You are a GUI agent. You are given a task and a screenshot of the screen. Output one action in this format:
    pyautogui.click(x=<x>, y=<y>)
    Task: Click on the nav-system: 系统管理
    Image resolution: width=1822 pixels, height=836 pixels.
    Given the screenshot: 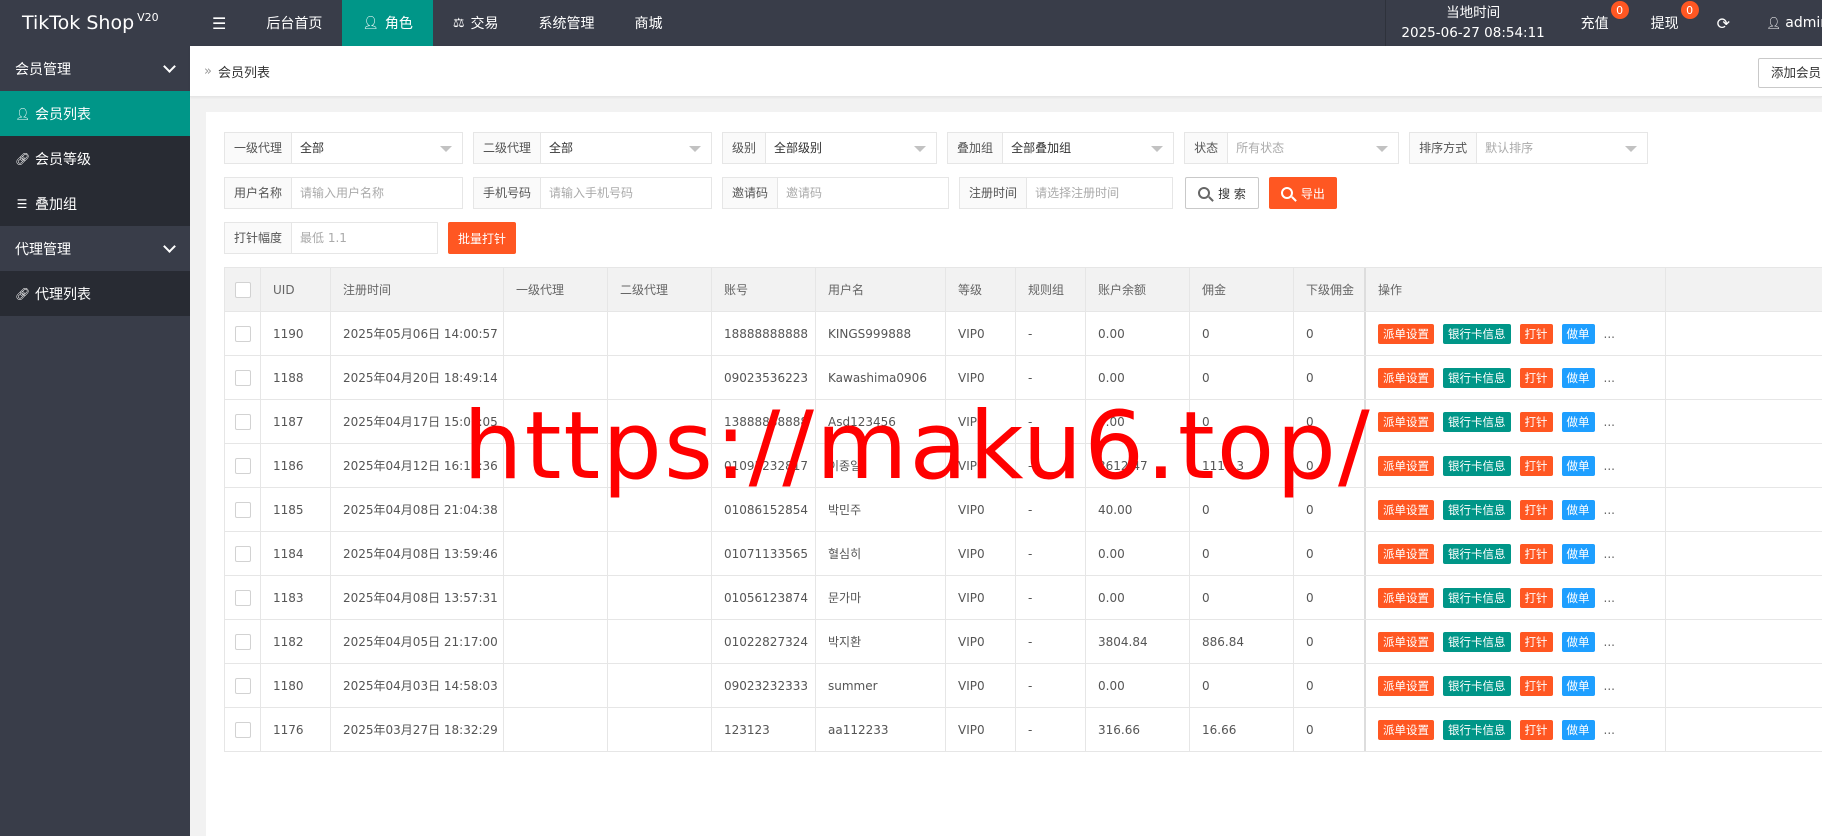 What is the action you would take?
    pyautogui.click(x=567, y=23)
    